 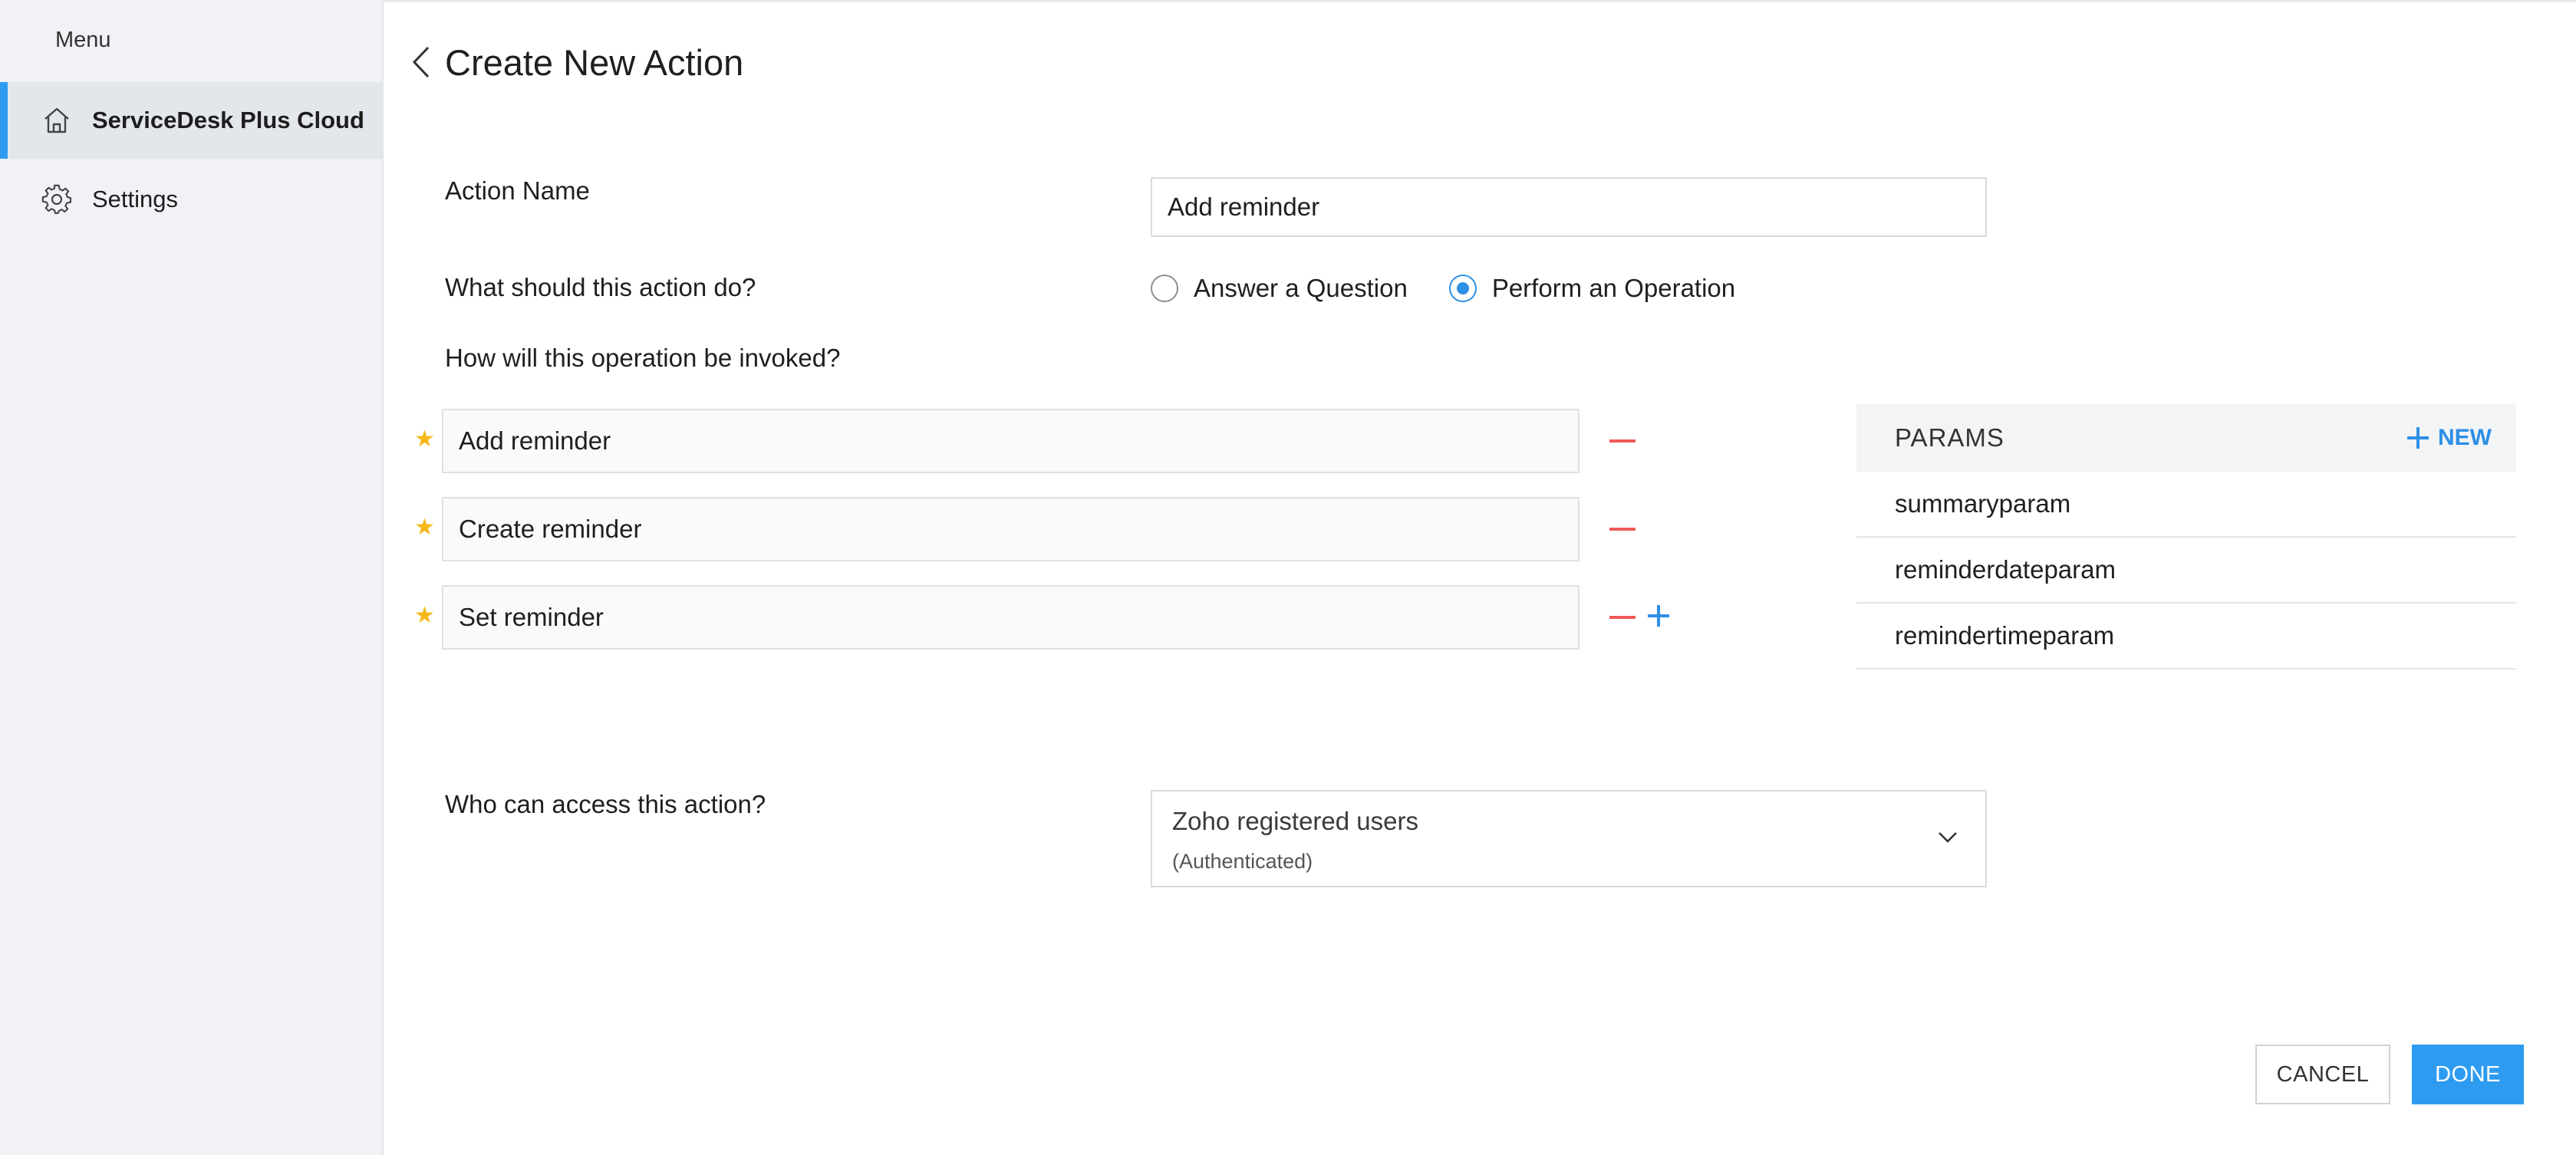 What do you see at coordinates (2186, 571) in the screenshot?
I see `param-item: reminderdateparam` at bounding box center [2186, 571].